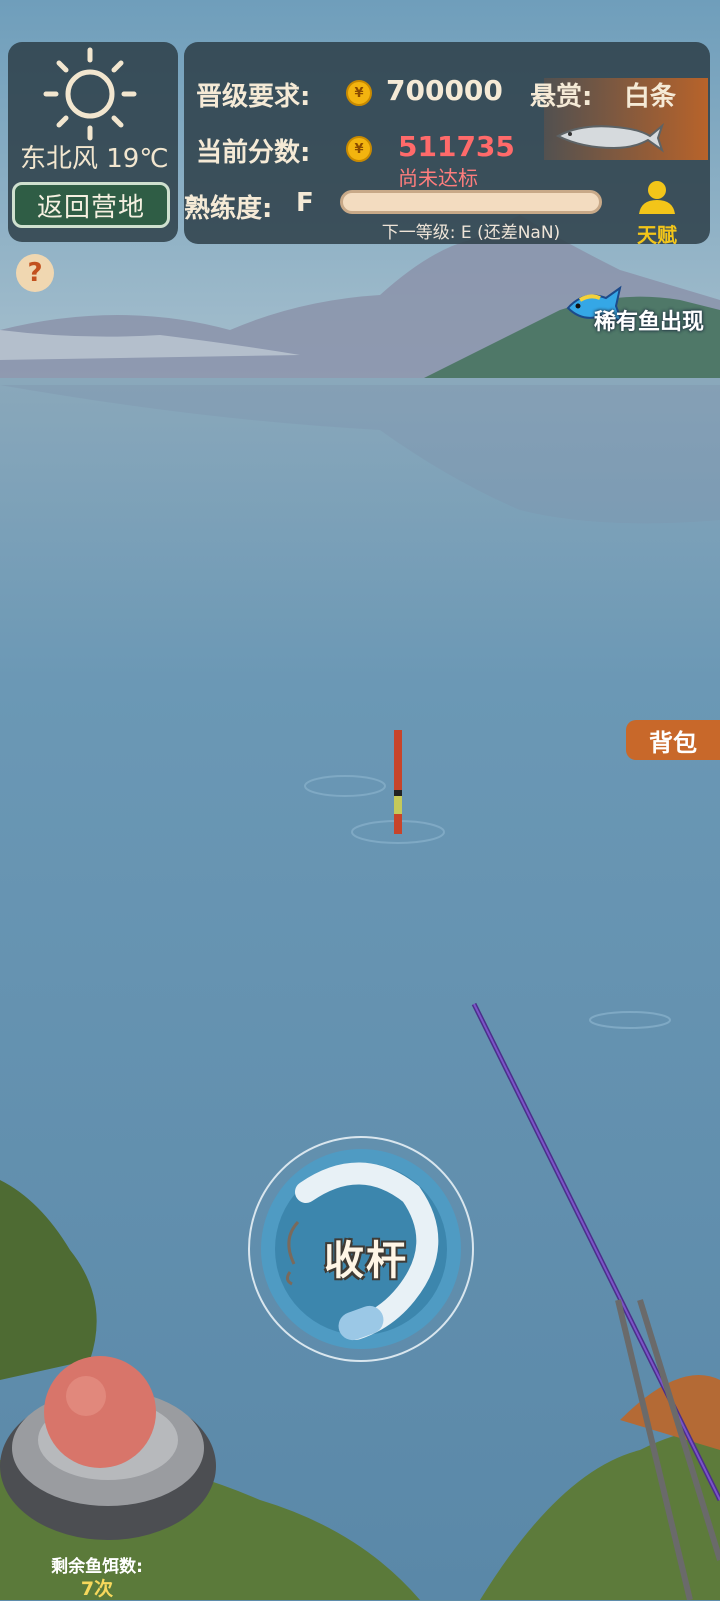 Image resolution: width=720 pixels, height=1601 pixels. I want to click on reel-in-label: 收杆, so click(366, 1261).